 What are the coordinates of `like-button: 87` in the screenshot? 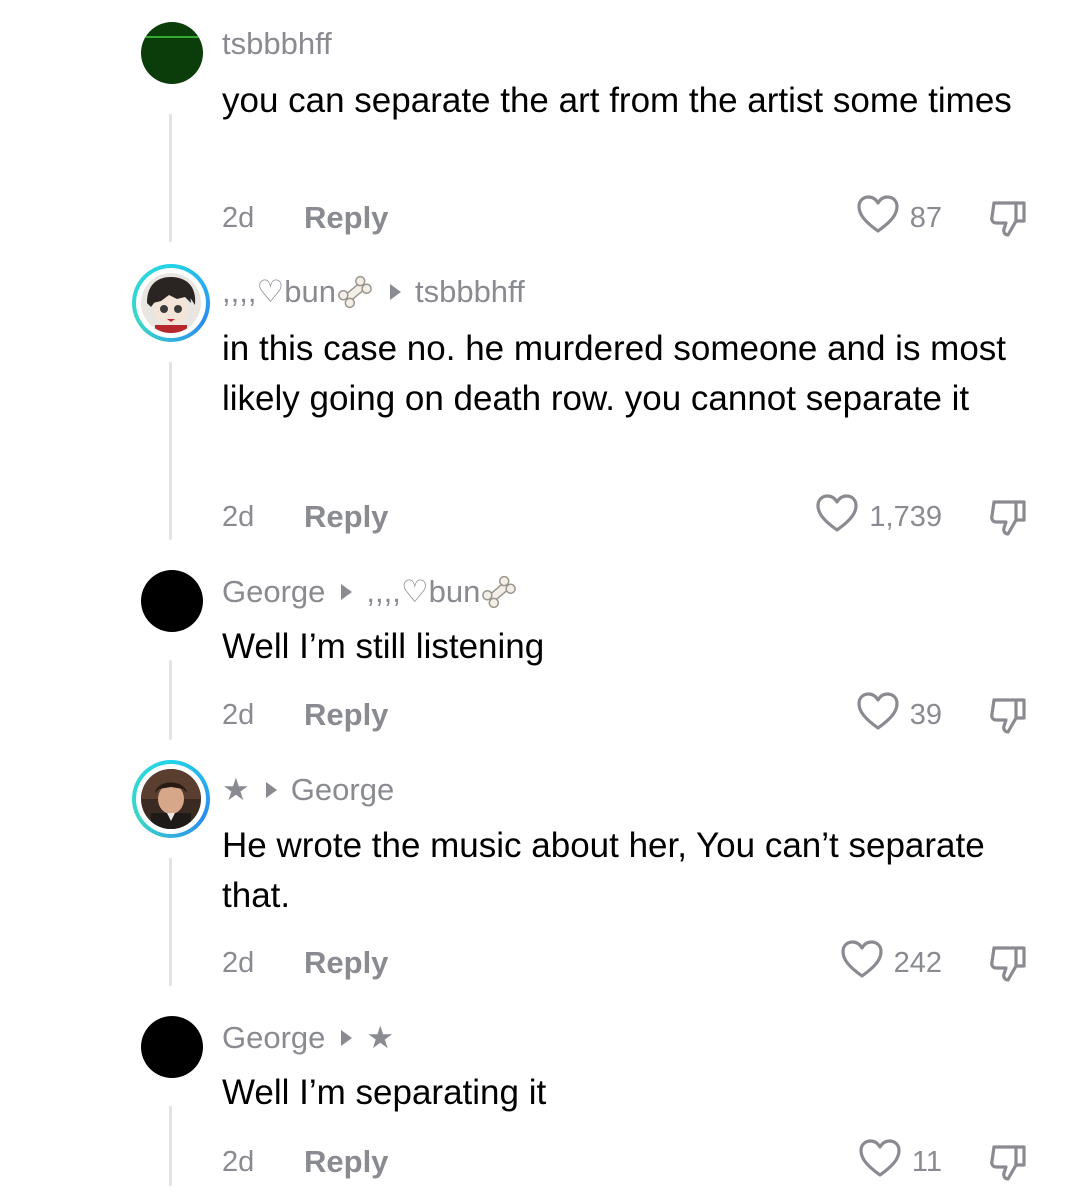 It's located at (899, 218).